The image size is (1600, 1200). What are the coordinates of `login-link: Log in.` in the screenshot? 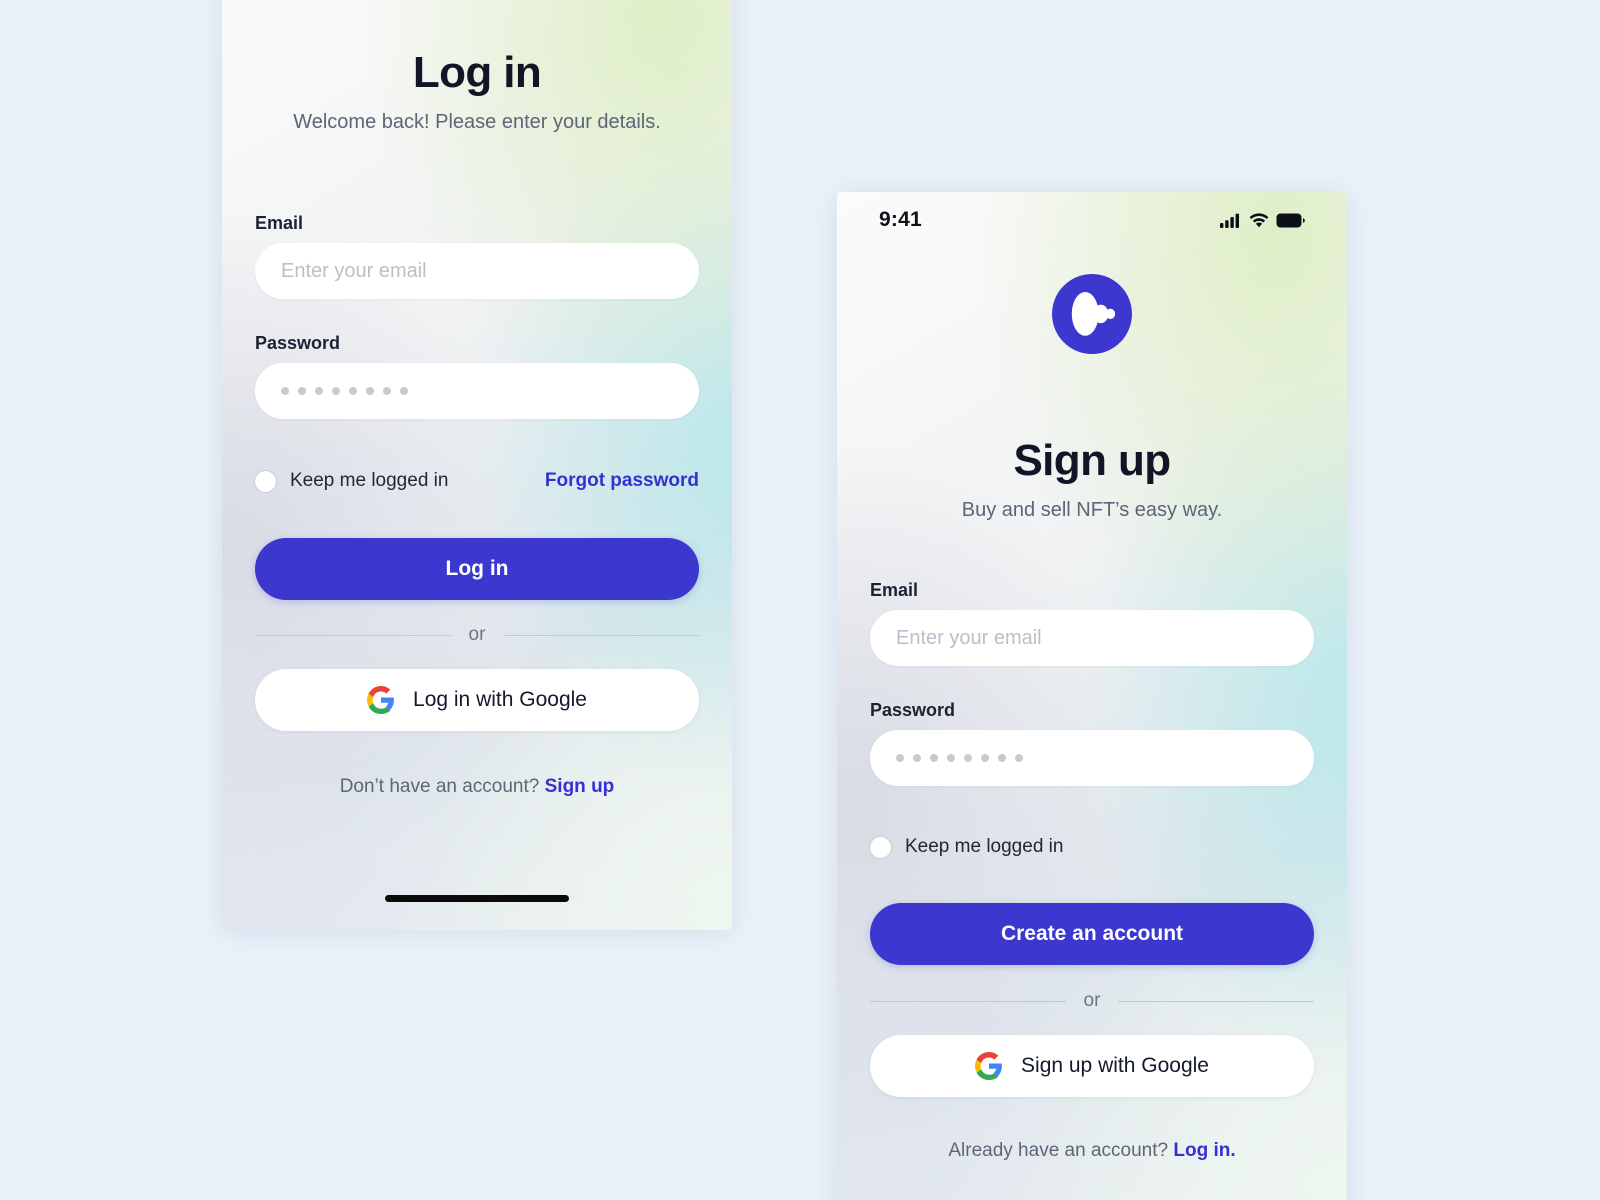 It's located at (1204, 1150).